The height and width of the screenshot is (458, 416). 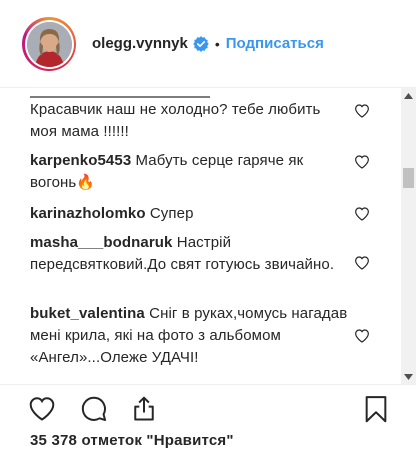 I want to click on likes-count: 35 378 отметок "Нравится", so click(x=132, y=440).